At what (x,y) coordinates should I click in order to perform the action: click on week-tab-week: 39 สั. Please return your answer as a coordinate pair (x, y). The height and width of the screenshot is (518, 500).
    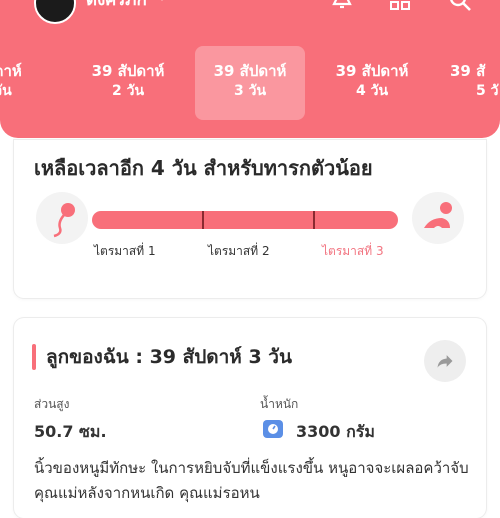
    Looking at the image, I should click on (468, 71).